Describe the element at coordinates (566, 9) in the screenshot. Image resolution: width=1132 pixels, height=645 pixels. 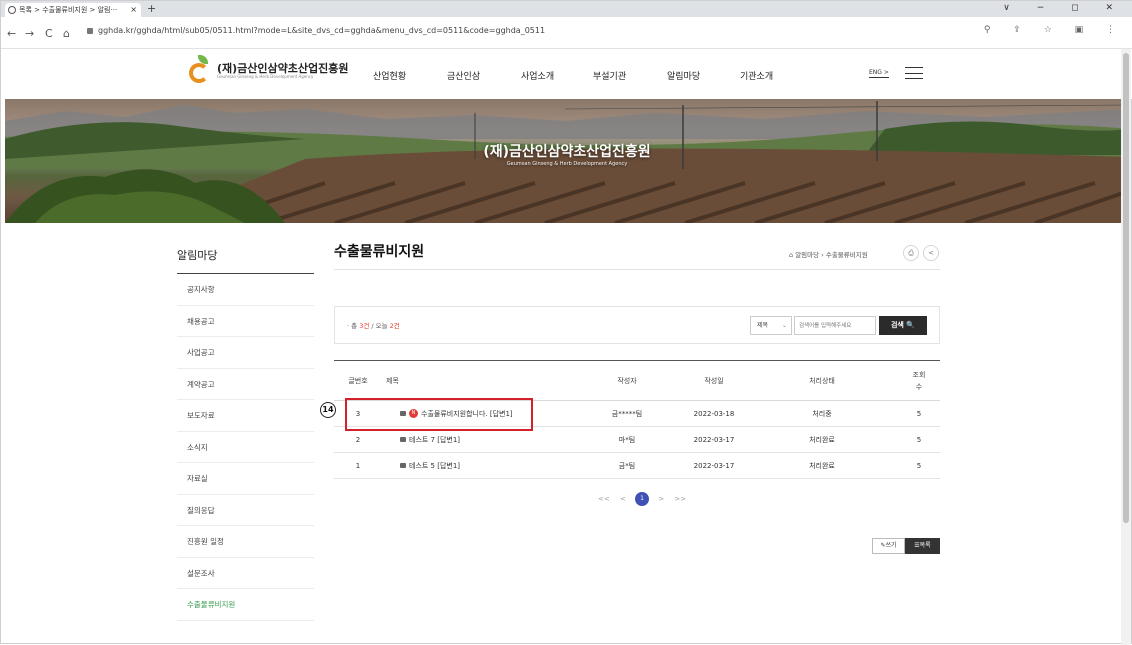
I see `browser-tabbar: 목록 > 수출물류비지원 > 알림··· × + ∨ − ◻ ✕` at that location.